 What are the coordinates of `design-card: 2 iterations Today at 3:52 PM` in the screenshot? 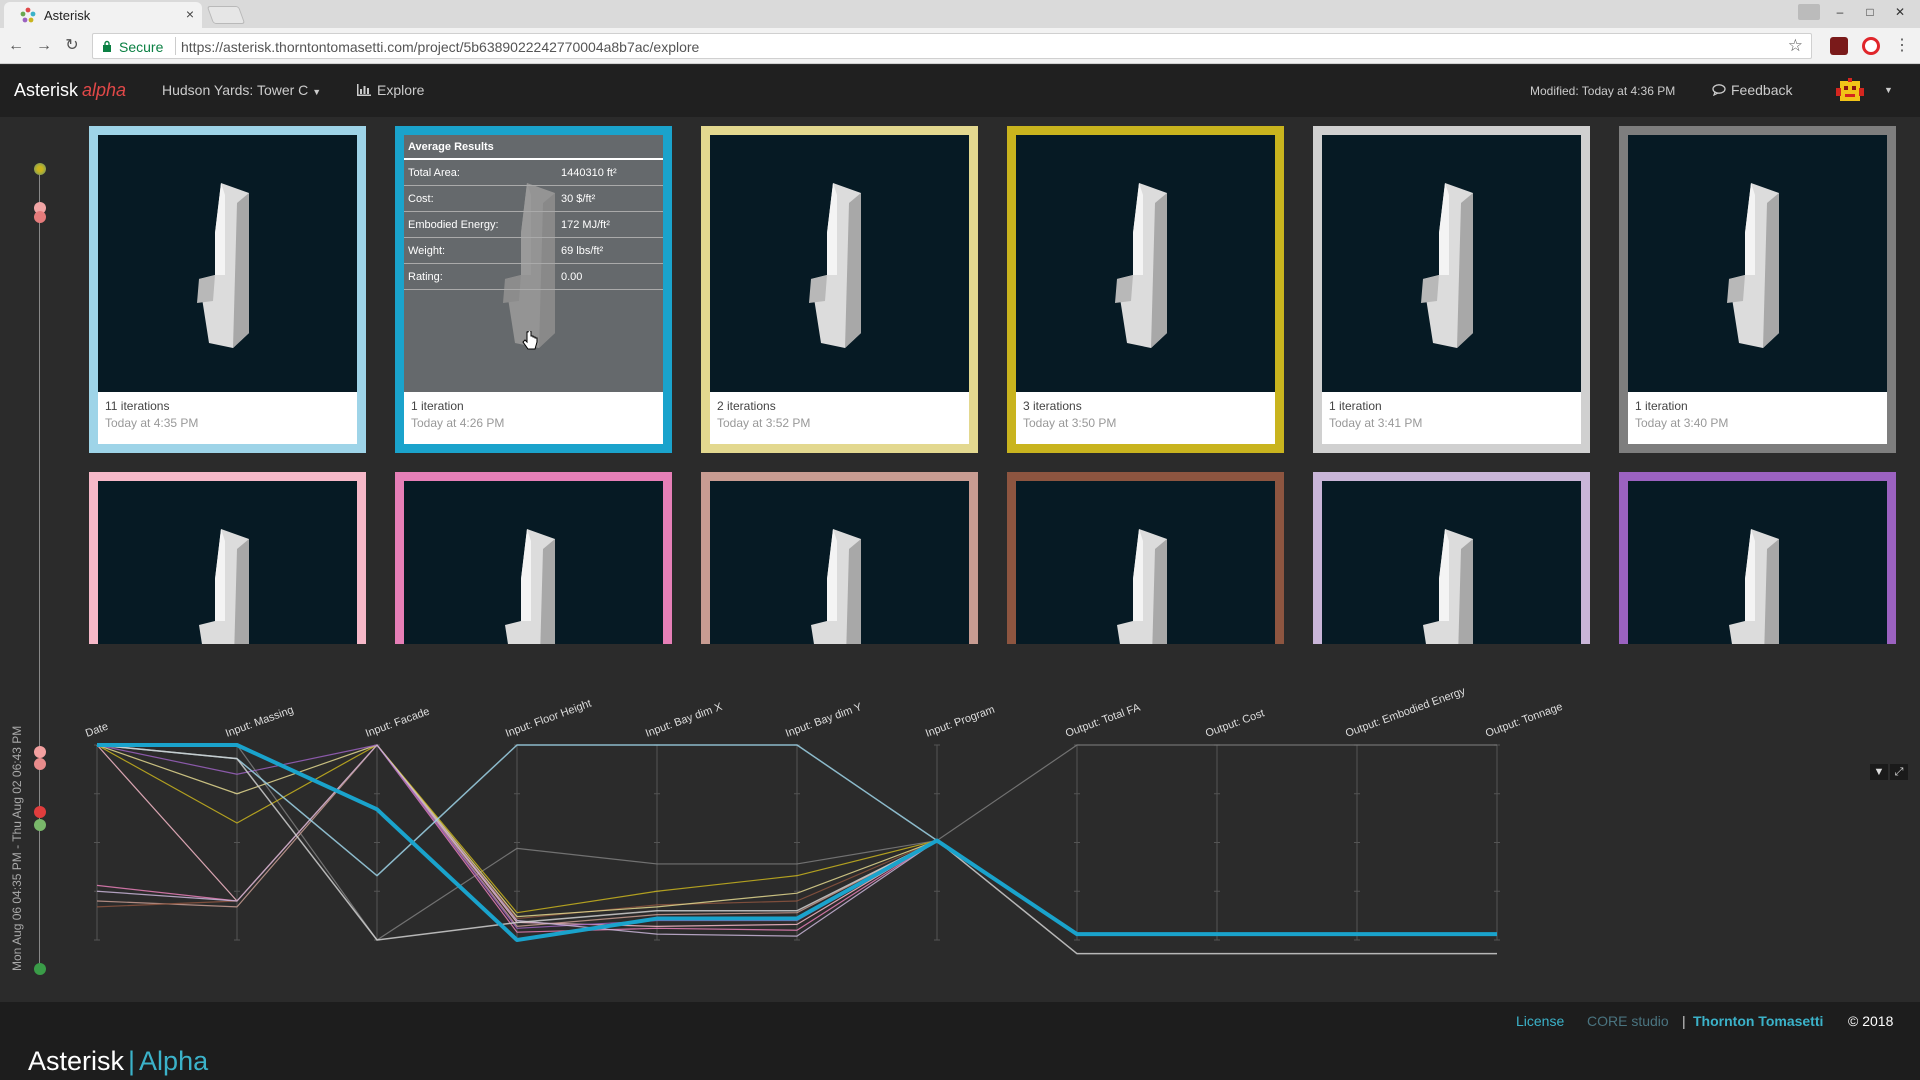 It's located at (839, 289).